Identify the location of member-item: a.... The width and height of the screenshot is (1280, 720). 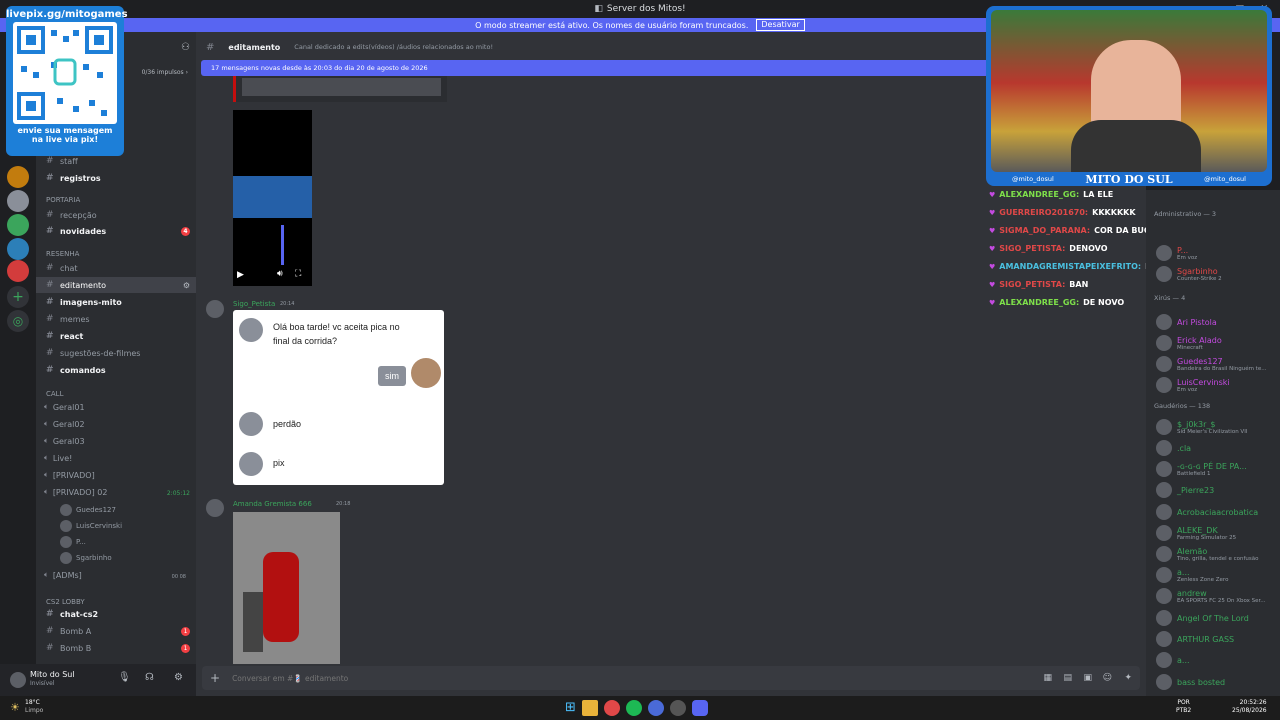
(1173, 660).